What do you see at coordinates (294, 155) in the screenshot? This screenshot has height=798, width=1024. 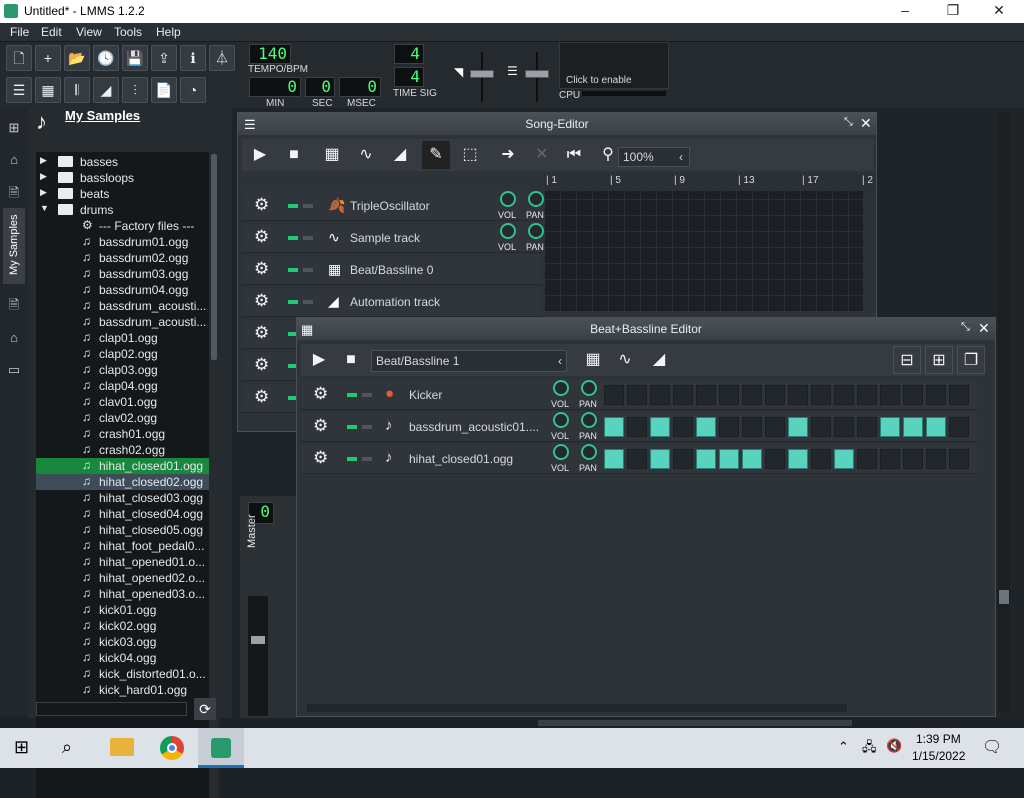 I see `stop-icon: ■` at bounding box center [294, 155].